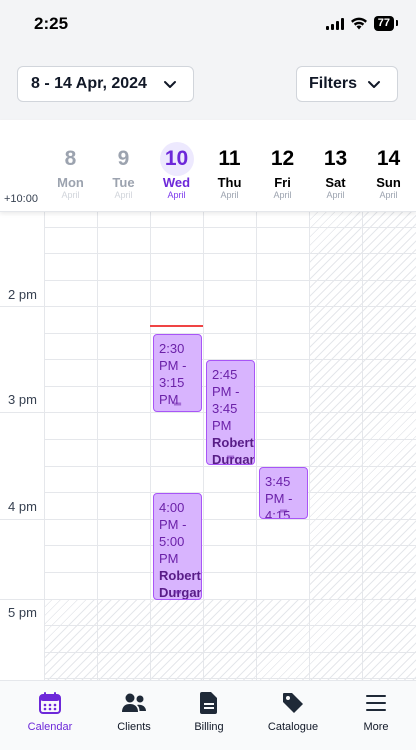 The image size is (416, 750). I want to click on battery-icon: 77, so click(386, 23).